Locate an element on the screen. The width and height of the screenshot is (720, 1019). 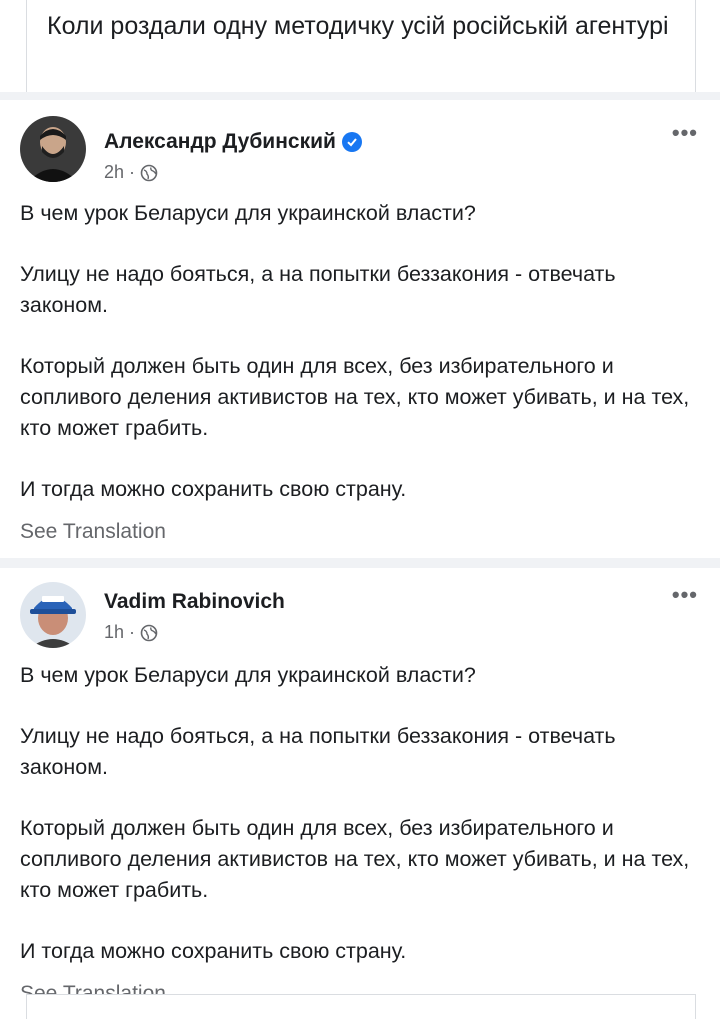
author-name: Vadim Rabinovich is located at coordinates (194, 602).